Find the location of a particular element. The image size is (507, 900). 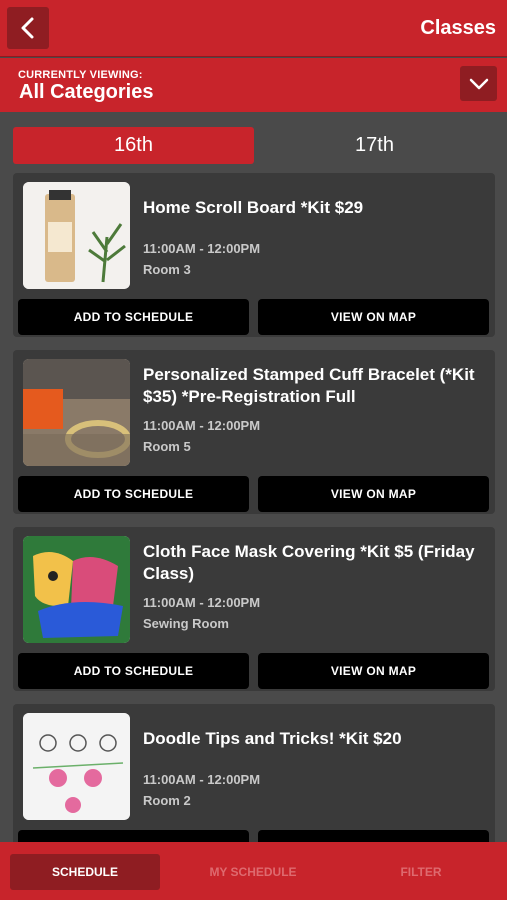

tab-16th: 16th is located at coordinates (133, 145).